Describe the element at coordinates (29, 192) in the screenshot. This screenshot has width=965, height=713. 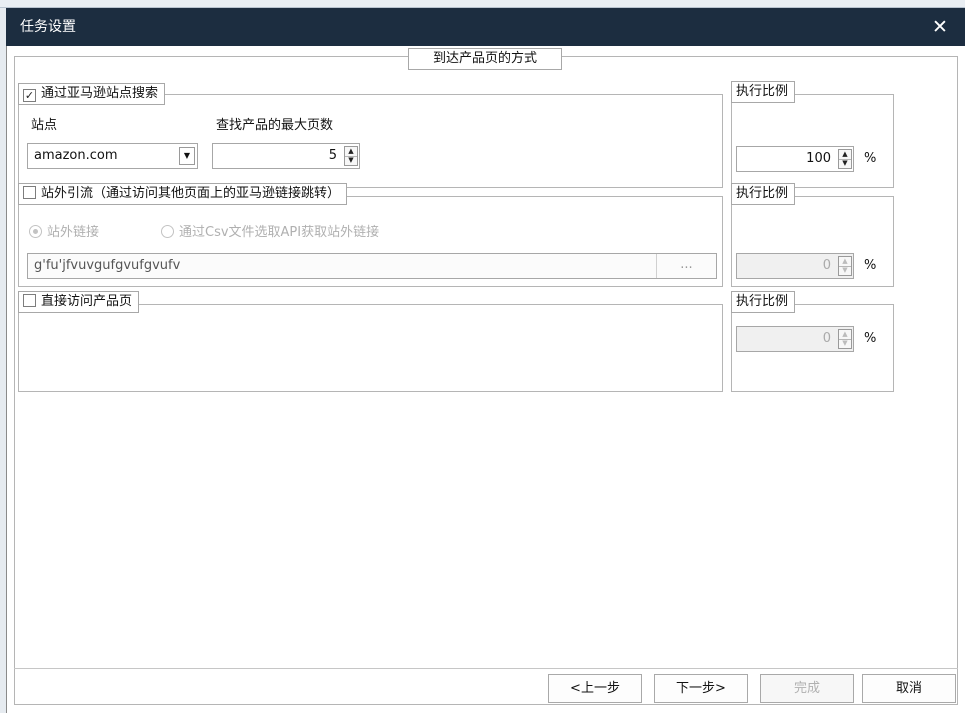
I see `offsite-checkbox` at that location.